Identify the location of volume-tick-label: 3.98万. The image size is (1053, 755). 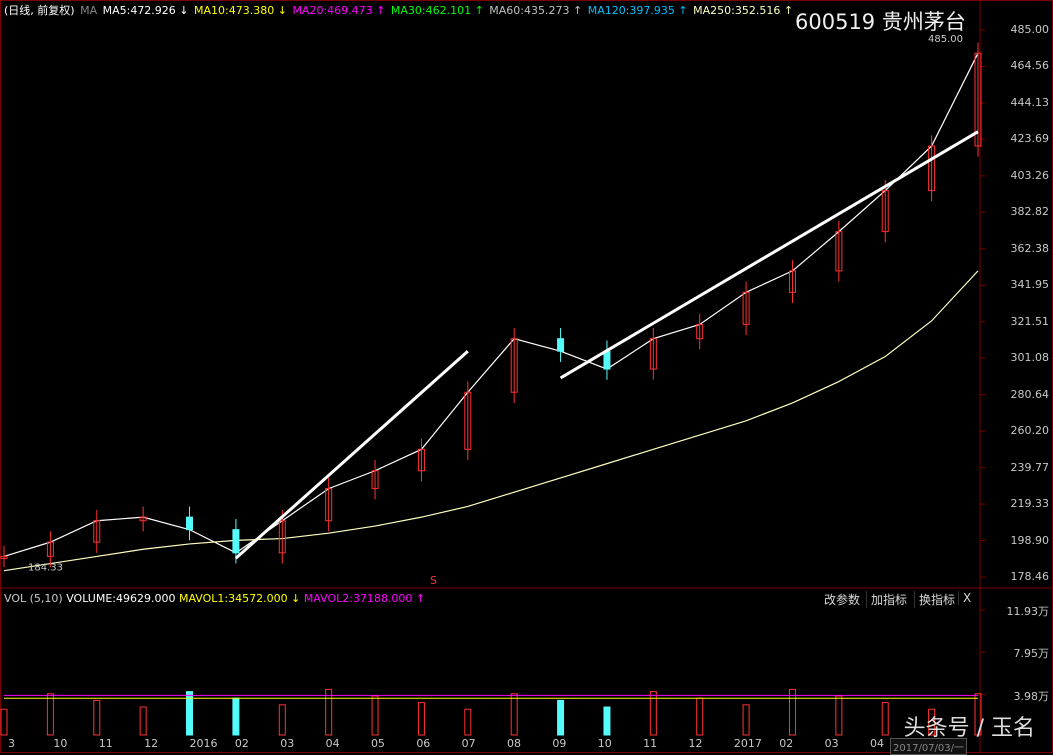
(1031, 696).